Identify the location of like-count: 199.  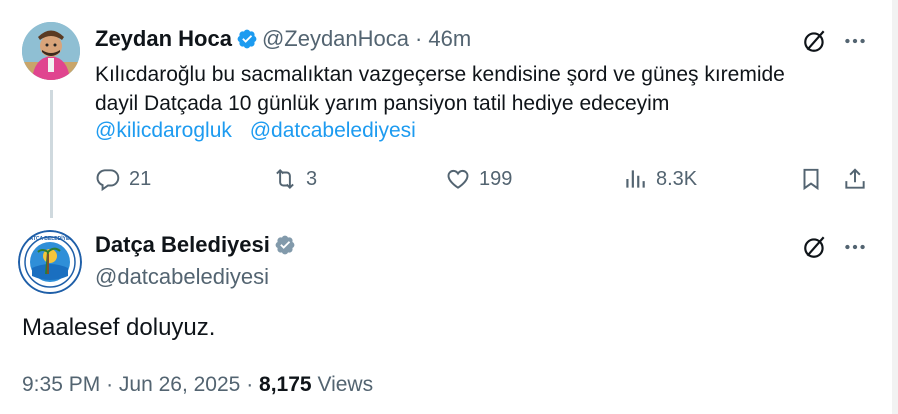
(496, 178).